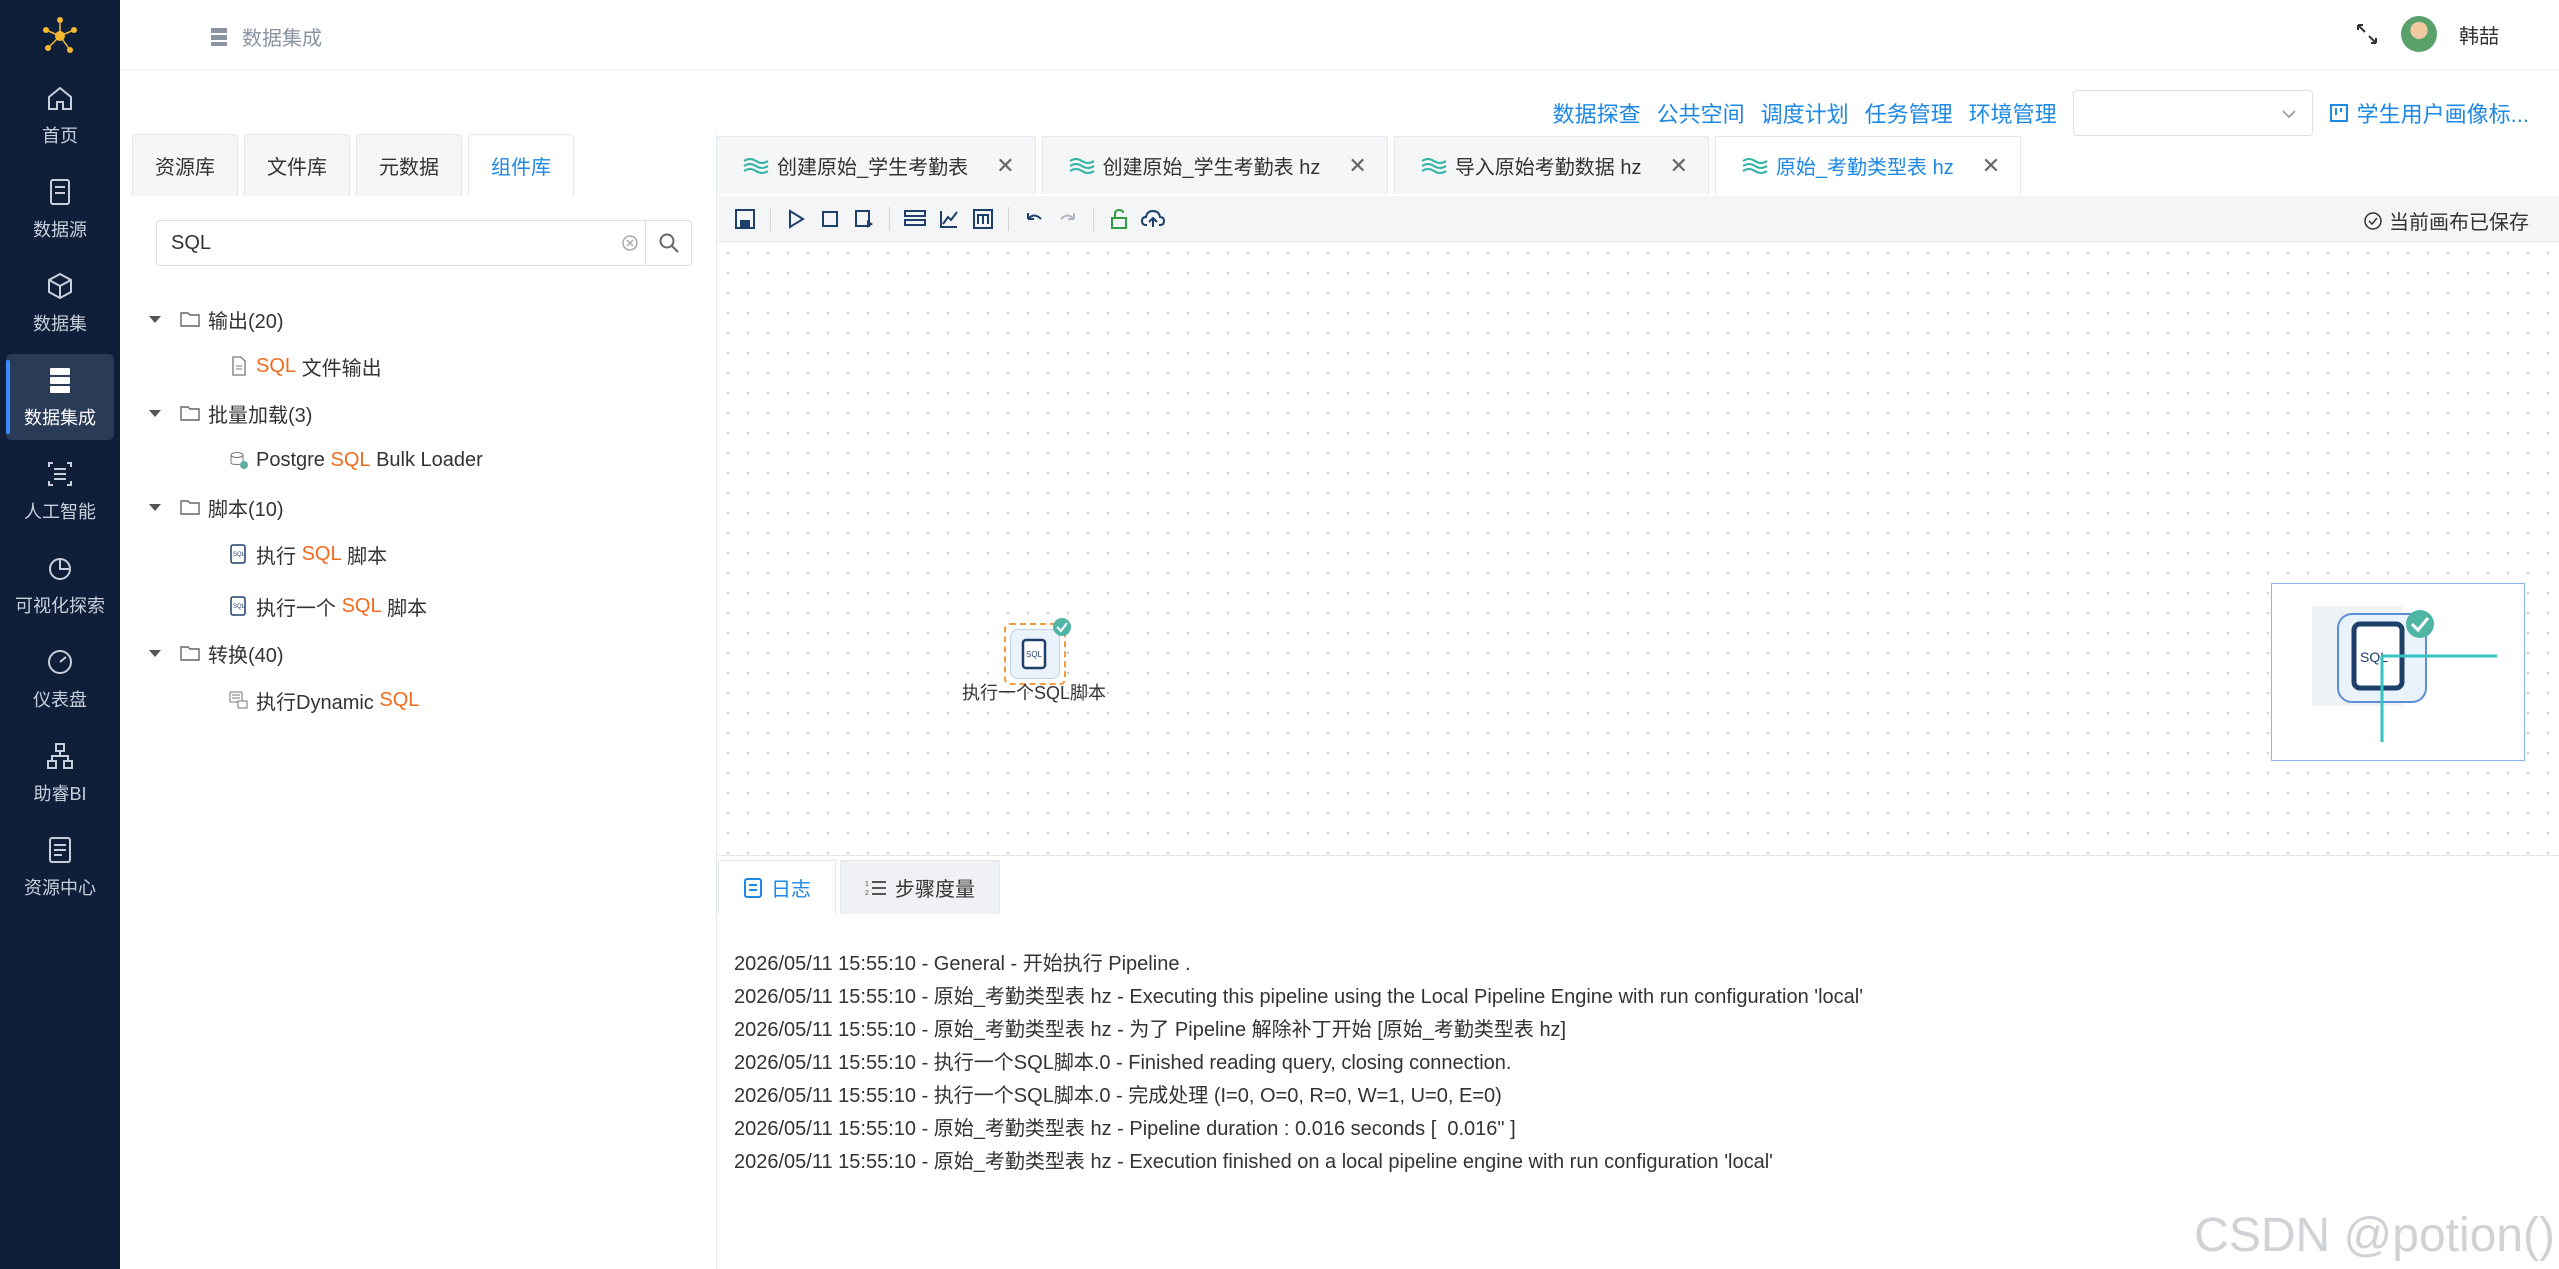  What do you see at coordinates (424, 554) in the screenshot?
I see `tree-leaf: SQL 执行 SQL 脚本` at bounding box center [424, 554].